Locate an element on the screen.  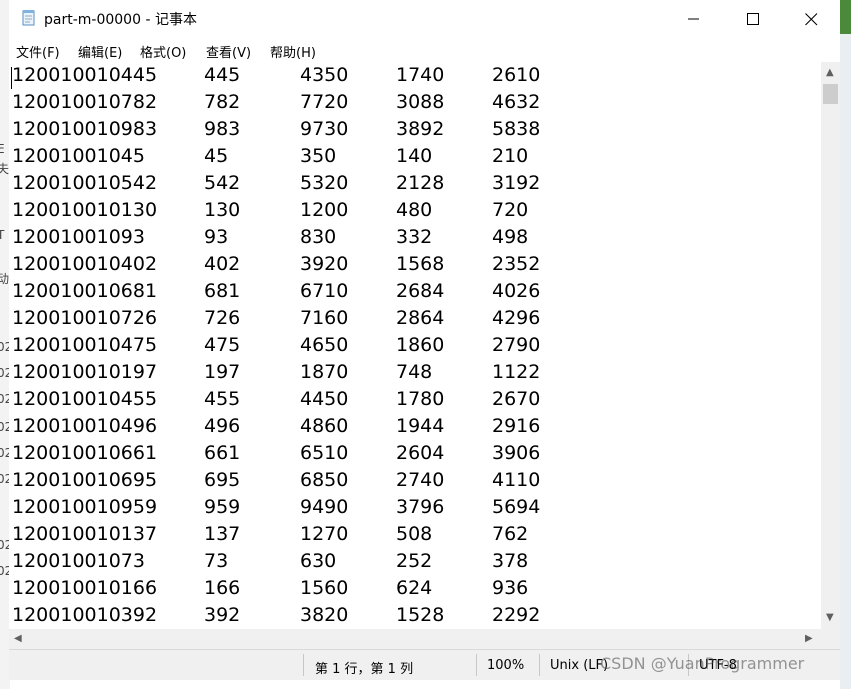
cell-col4: 1944 is located at coordinates (420, 426).